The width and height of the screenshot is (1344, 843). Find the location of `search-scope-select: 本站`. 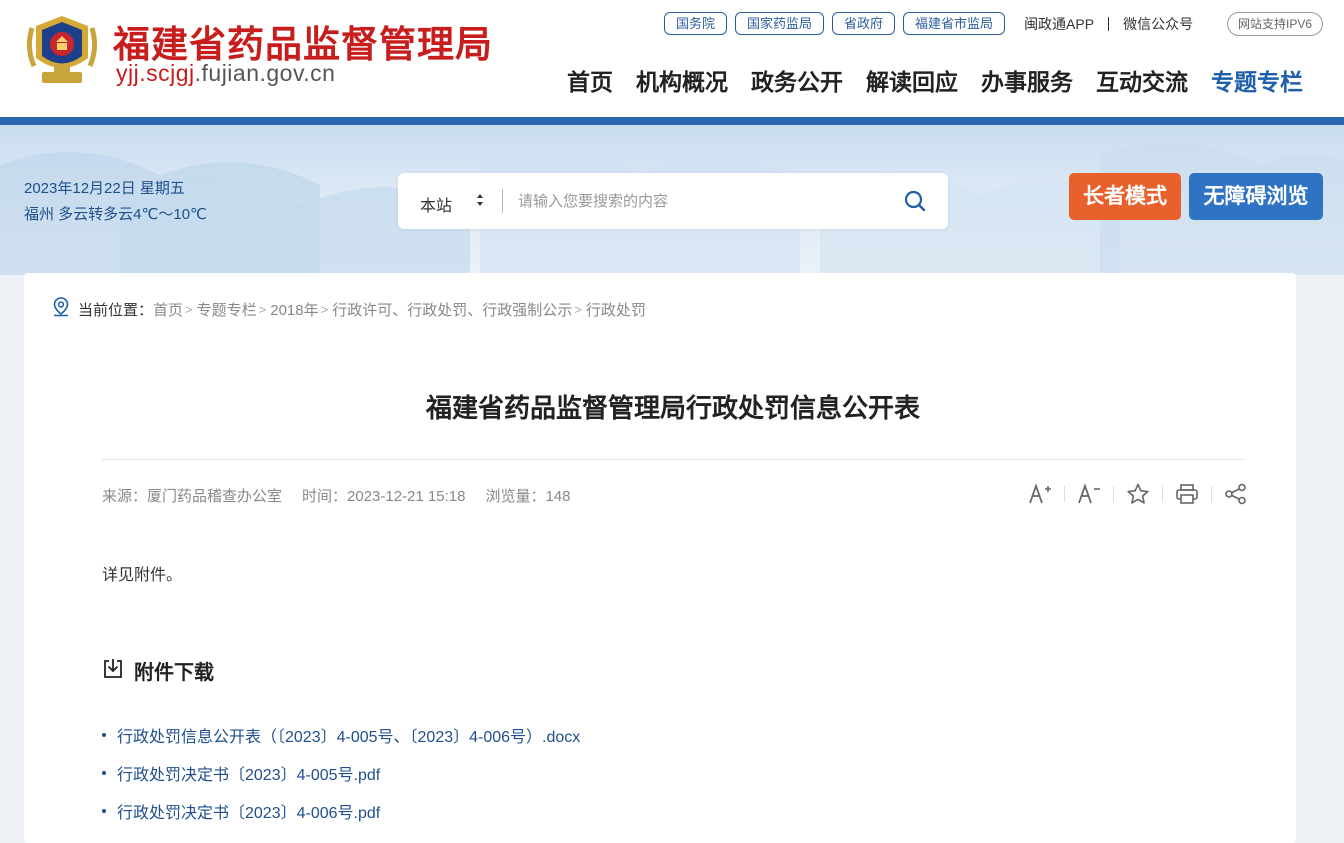

search-scope-select: 本站 is located at coordinates (436, 204).